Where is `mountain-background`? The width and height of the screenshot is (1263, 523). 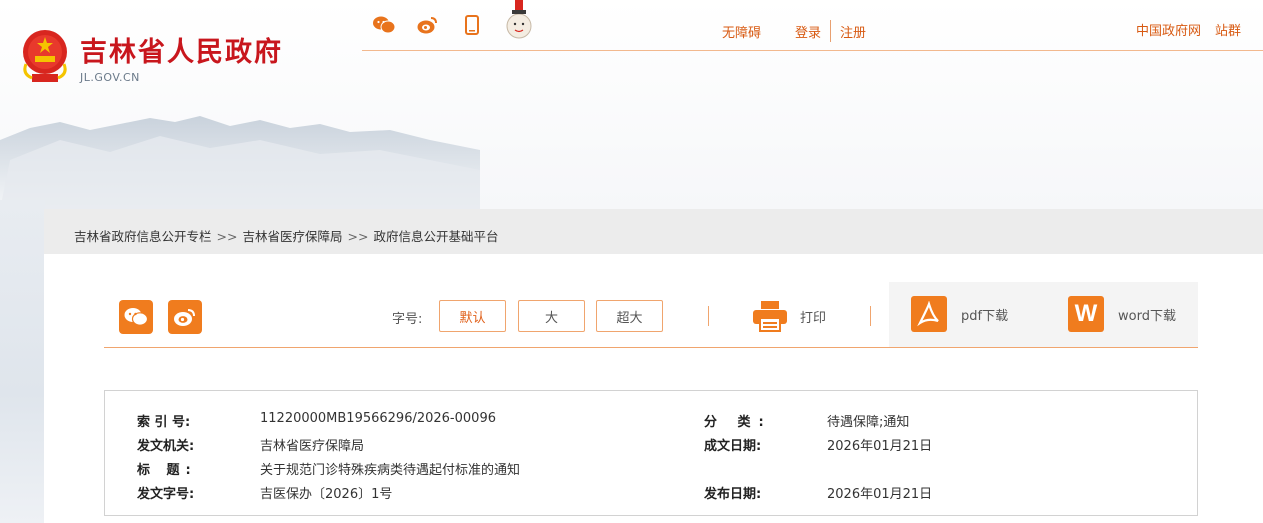
mountain-background is located at coordinates (240, 163).